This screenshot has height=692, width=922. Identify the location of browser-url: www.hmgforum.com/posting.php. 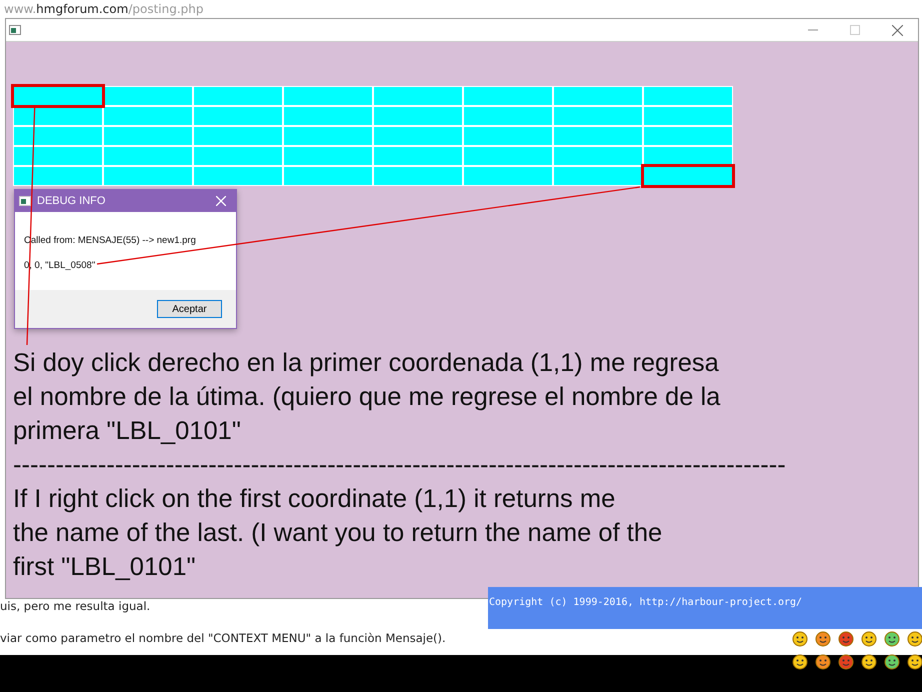
(103, 9).